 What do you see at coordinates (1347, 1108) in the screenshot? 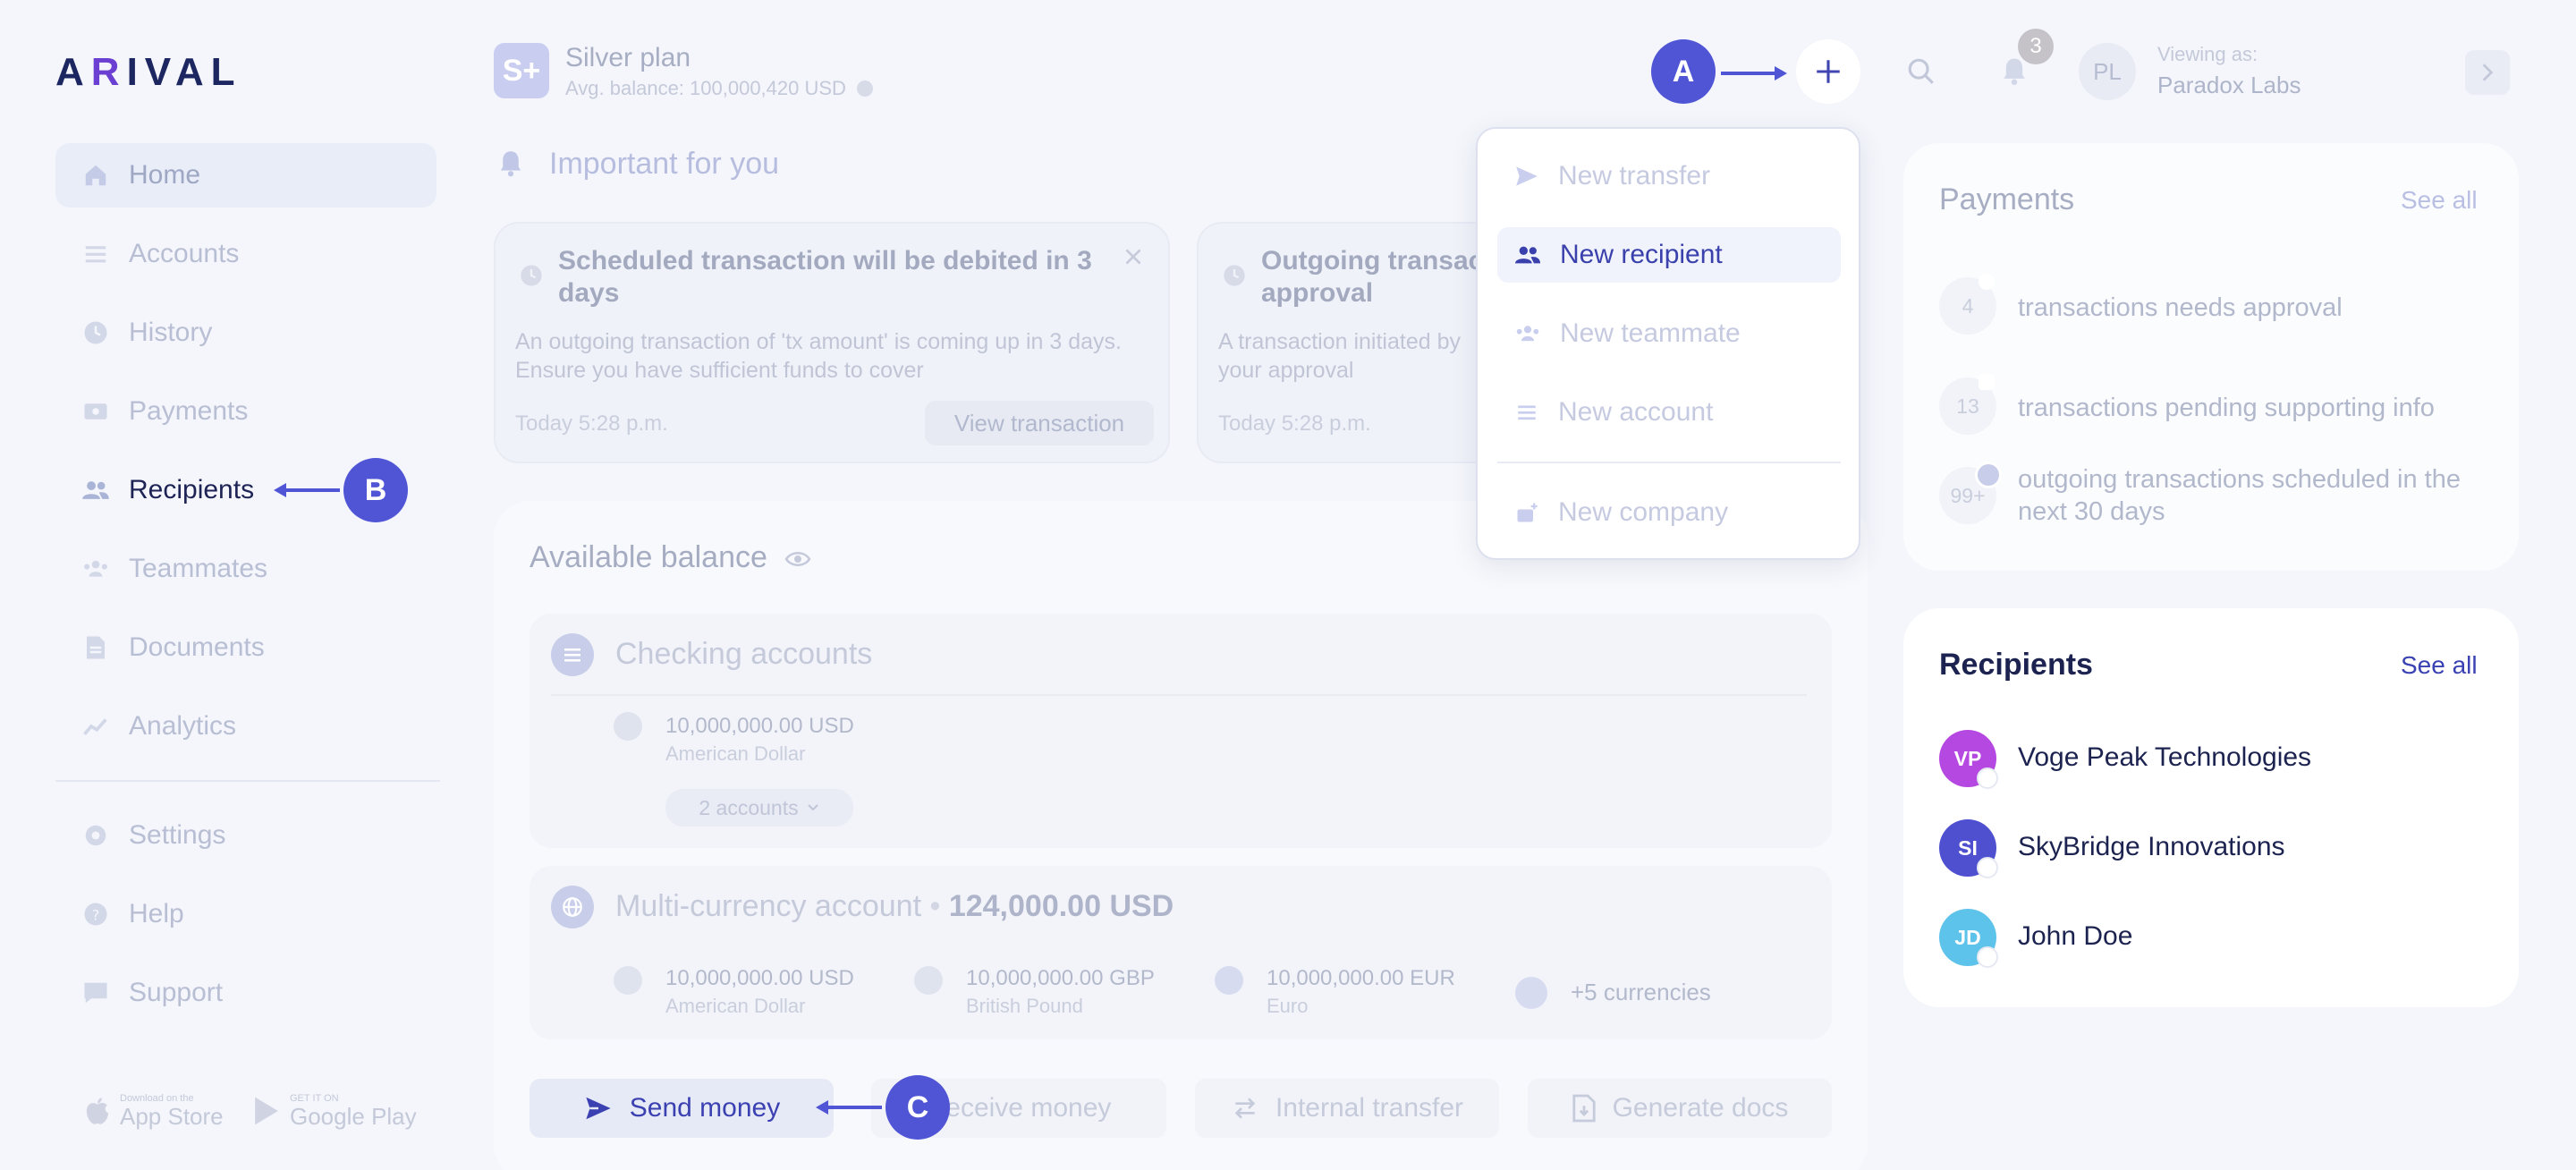
I see `internal-transfer-button: Internal transfer` at bounding box center [1347, 1108].